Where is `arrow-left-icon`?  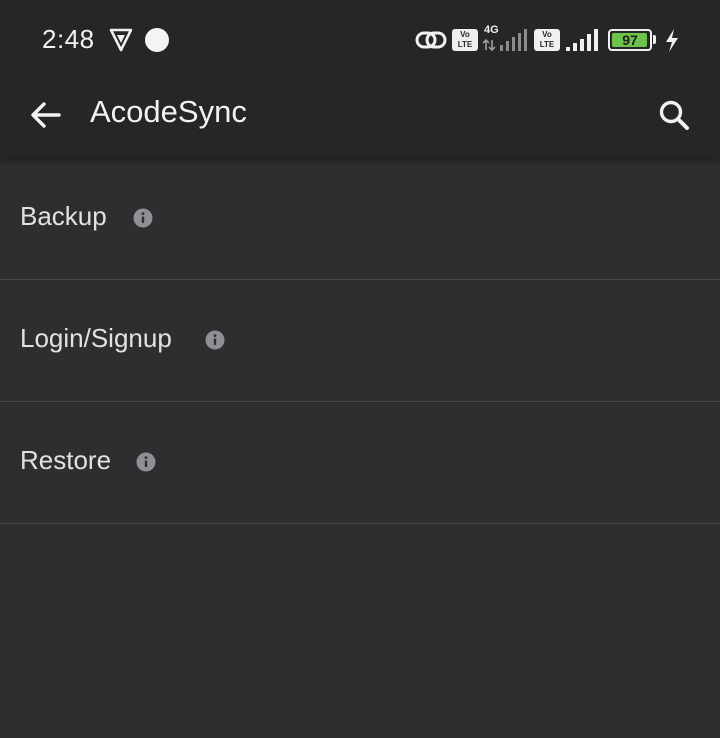
arrow-left-icon is located at coordinates (46, 115).